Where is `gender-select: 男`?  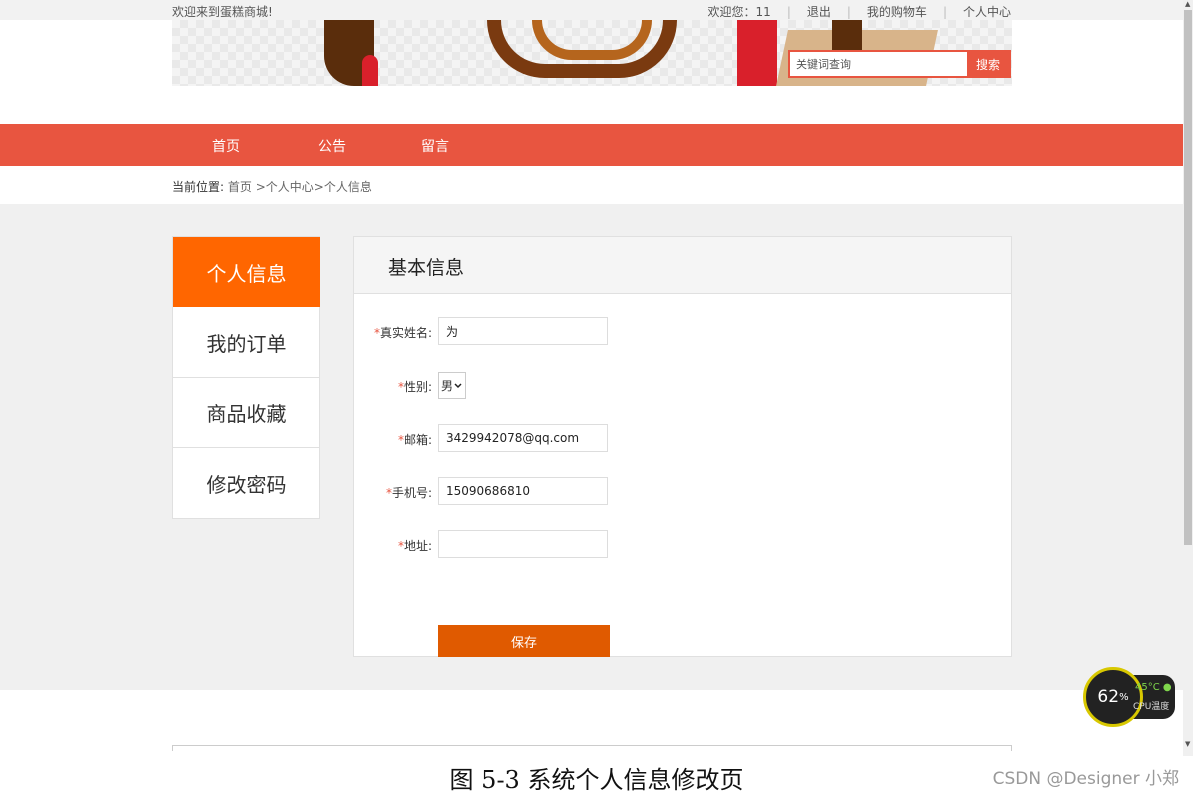 gender-select: 男 is located at coordinates (452, 385).